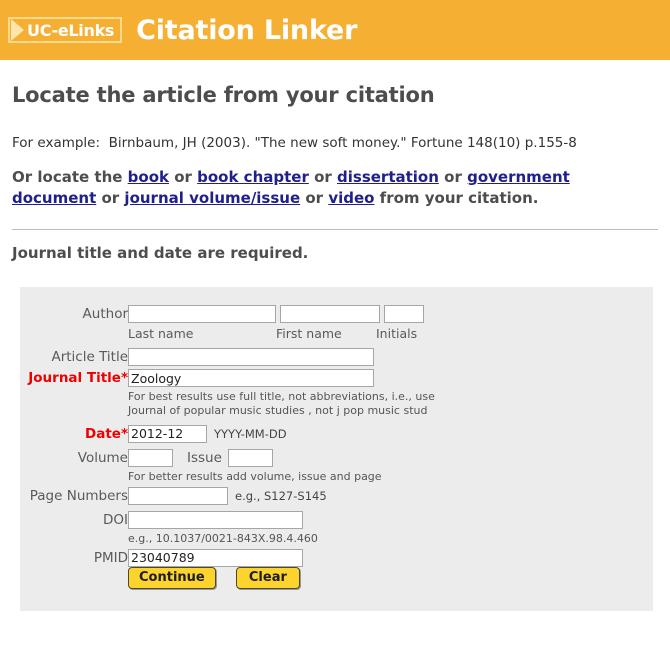  I want to click on form-row-doi-hint: e.g., 10.1037/0021-843X.98.4.460, so click(227, 539).